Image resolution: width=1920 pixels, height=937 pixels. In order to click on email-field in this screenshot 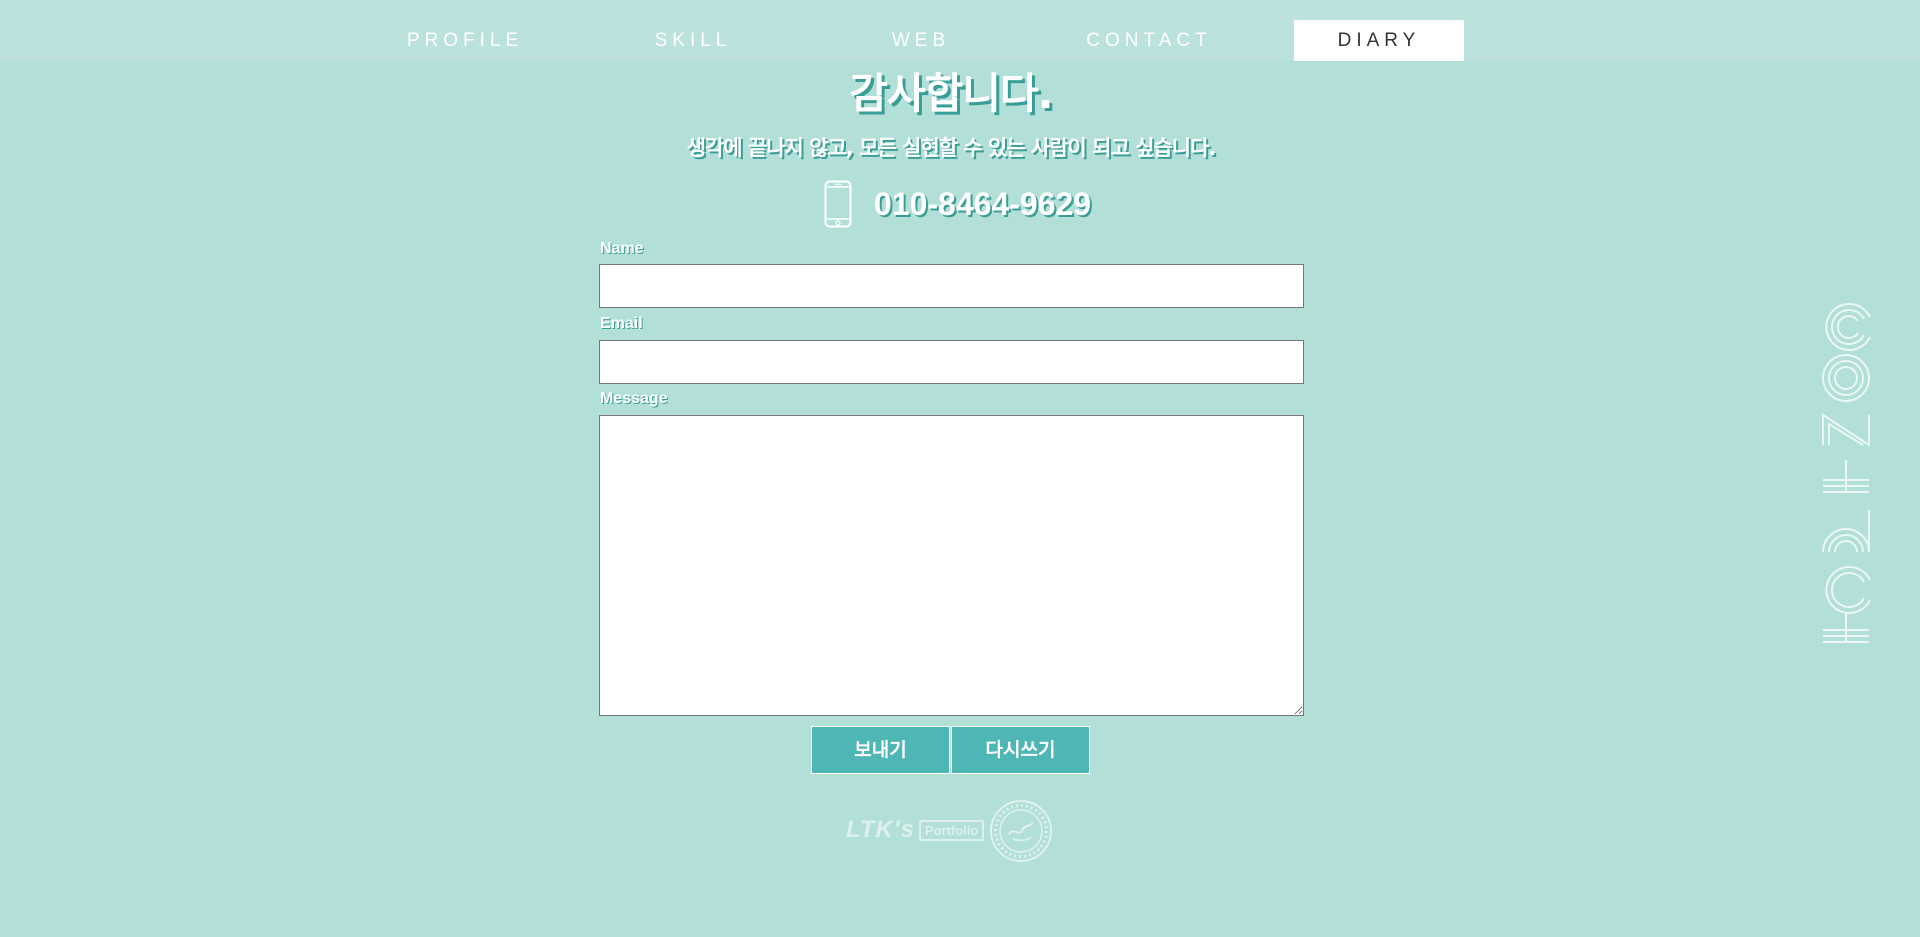, I will do `click(951, 362)`.